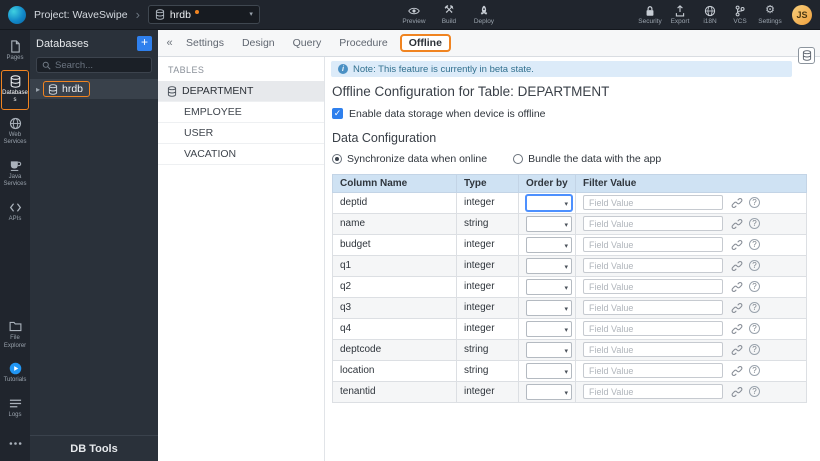 The image size is (820, 461). I want to click on sidebar-item-databases: Databases, so click(15, 89).